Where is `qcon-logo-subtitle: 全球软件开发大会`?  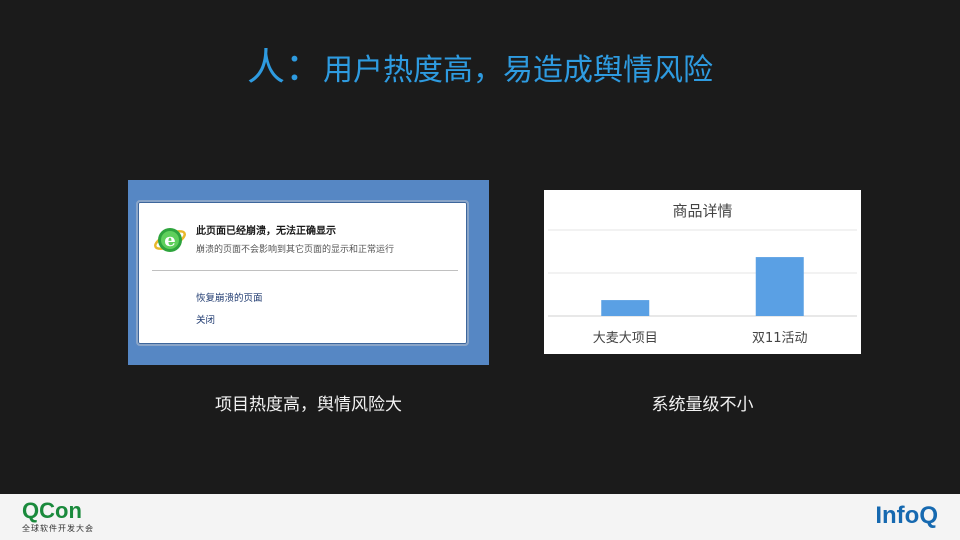
qcon-logo-subtitle: 全球软件开发大会 is located at coordinates (58, 528).